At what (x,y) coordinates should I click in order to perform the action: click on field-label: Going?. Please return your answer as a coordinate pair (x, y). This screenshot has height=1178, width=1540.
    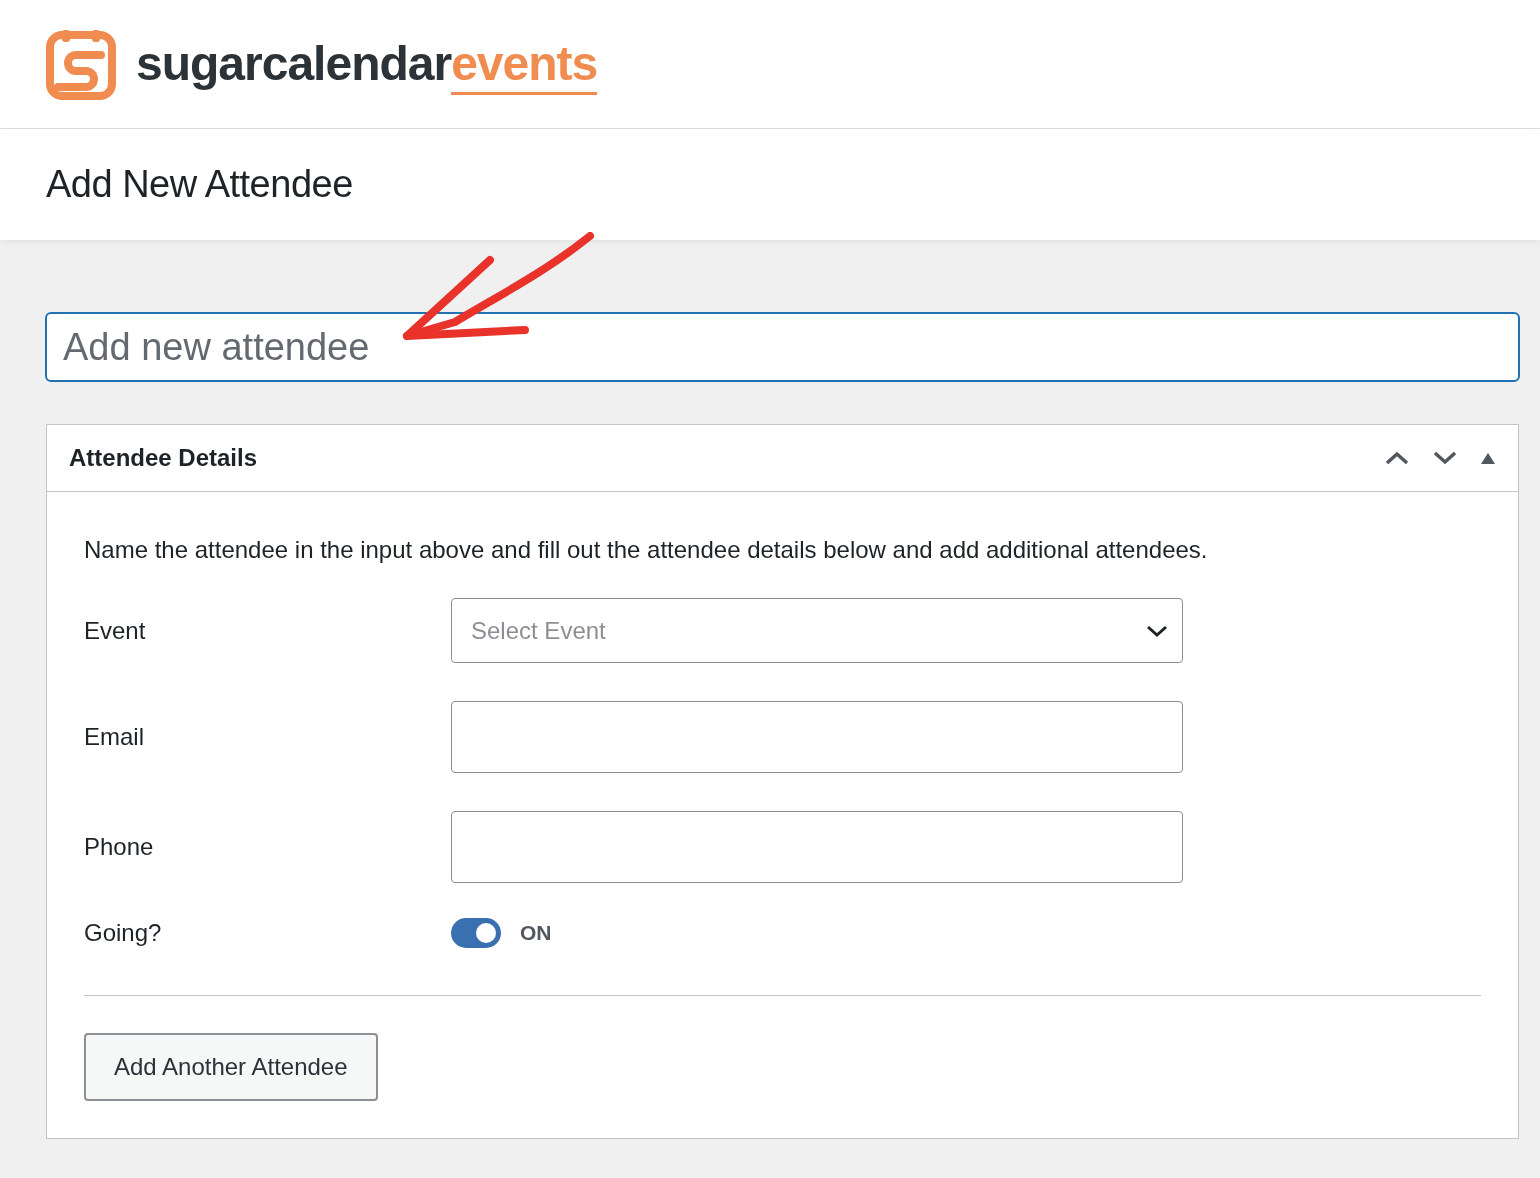
    Looking at the image, I should click on (123, 933).